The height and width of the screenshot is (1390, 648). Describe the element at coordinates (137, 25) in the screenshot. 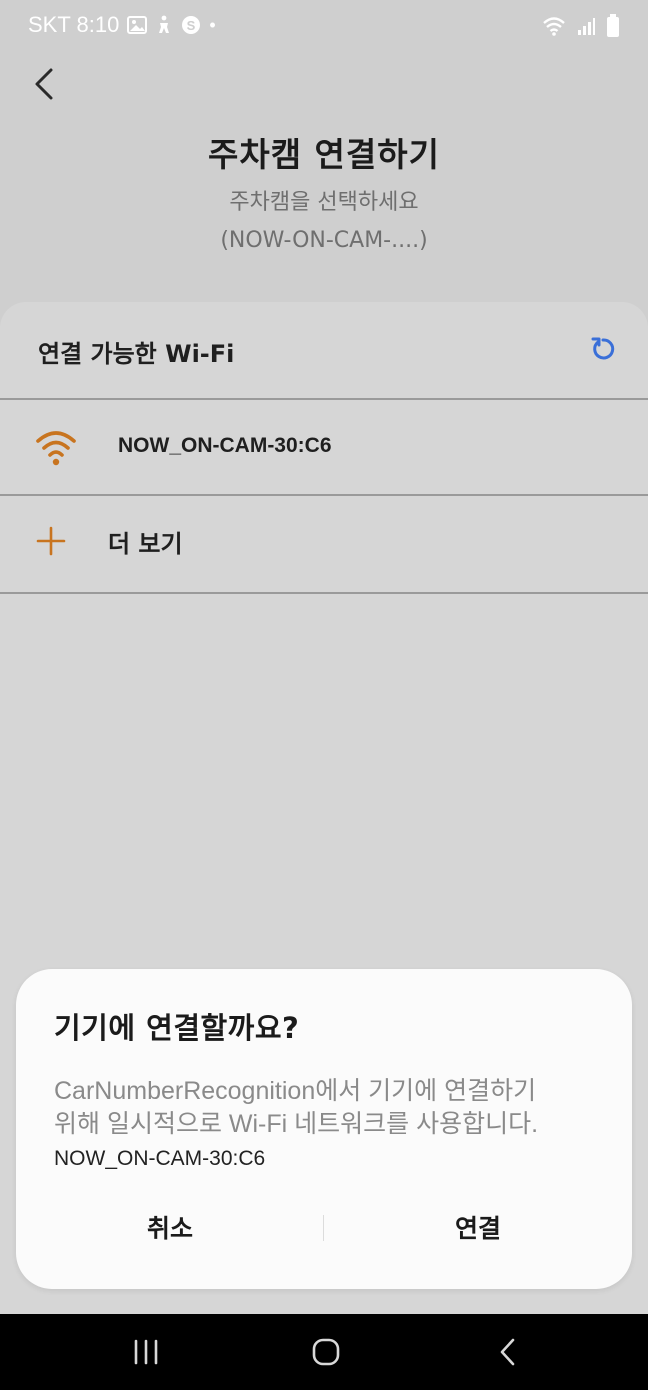

I see `gallery-icon` at that location.